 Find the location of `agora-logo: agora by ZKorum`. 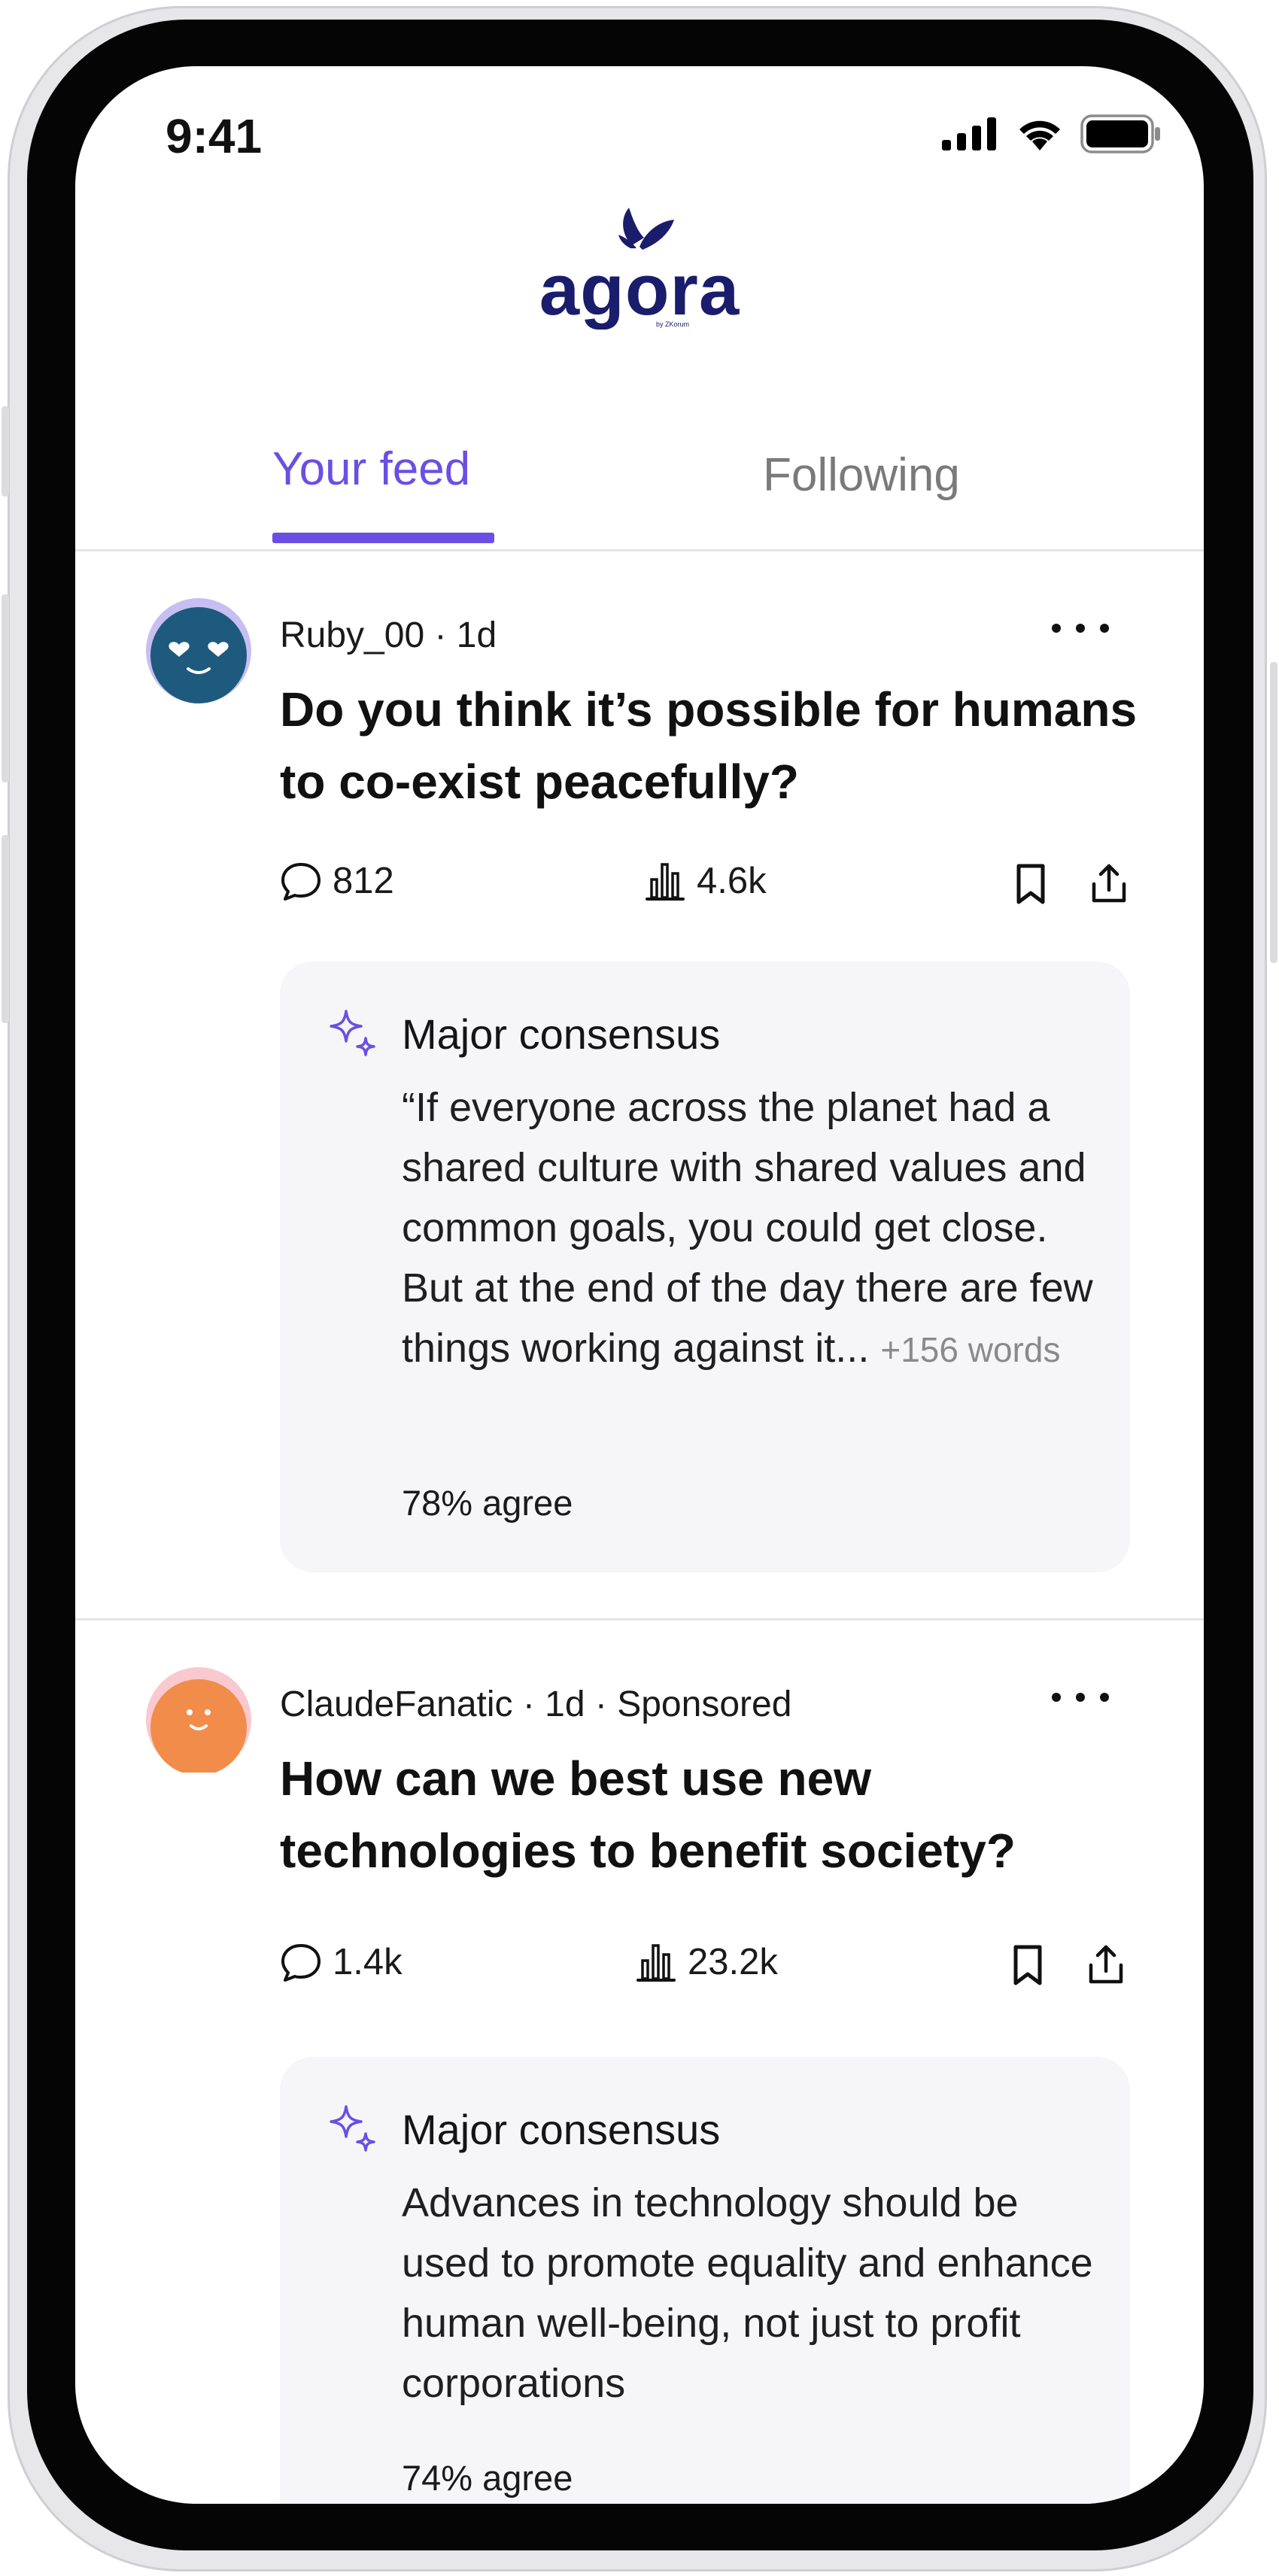

agora-logo: agora by ZKorum is located at coordinates (639, 269).